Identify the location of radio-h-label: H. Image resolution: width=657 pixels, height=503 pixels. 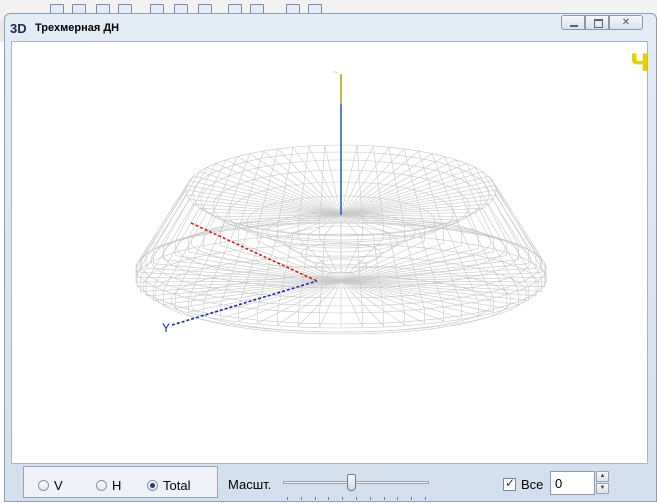
(117, 485).